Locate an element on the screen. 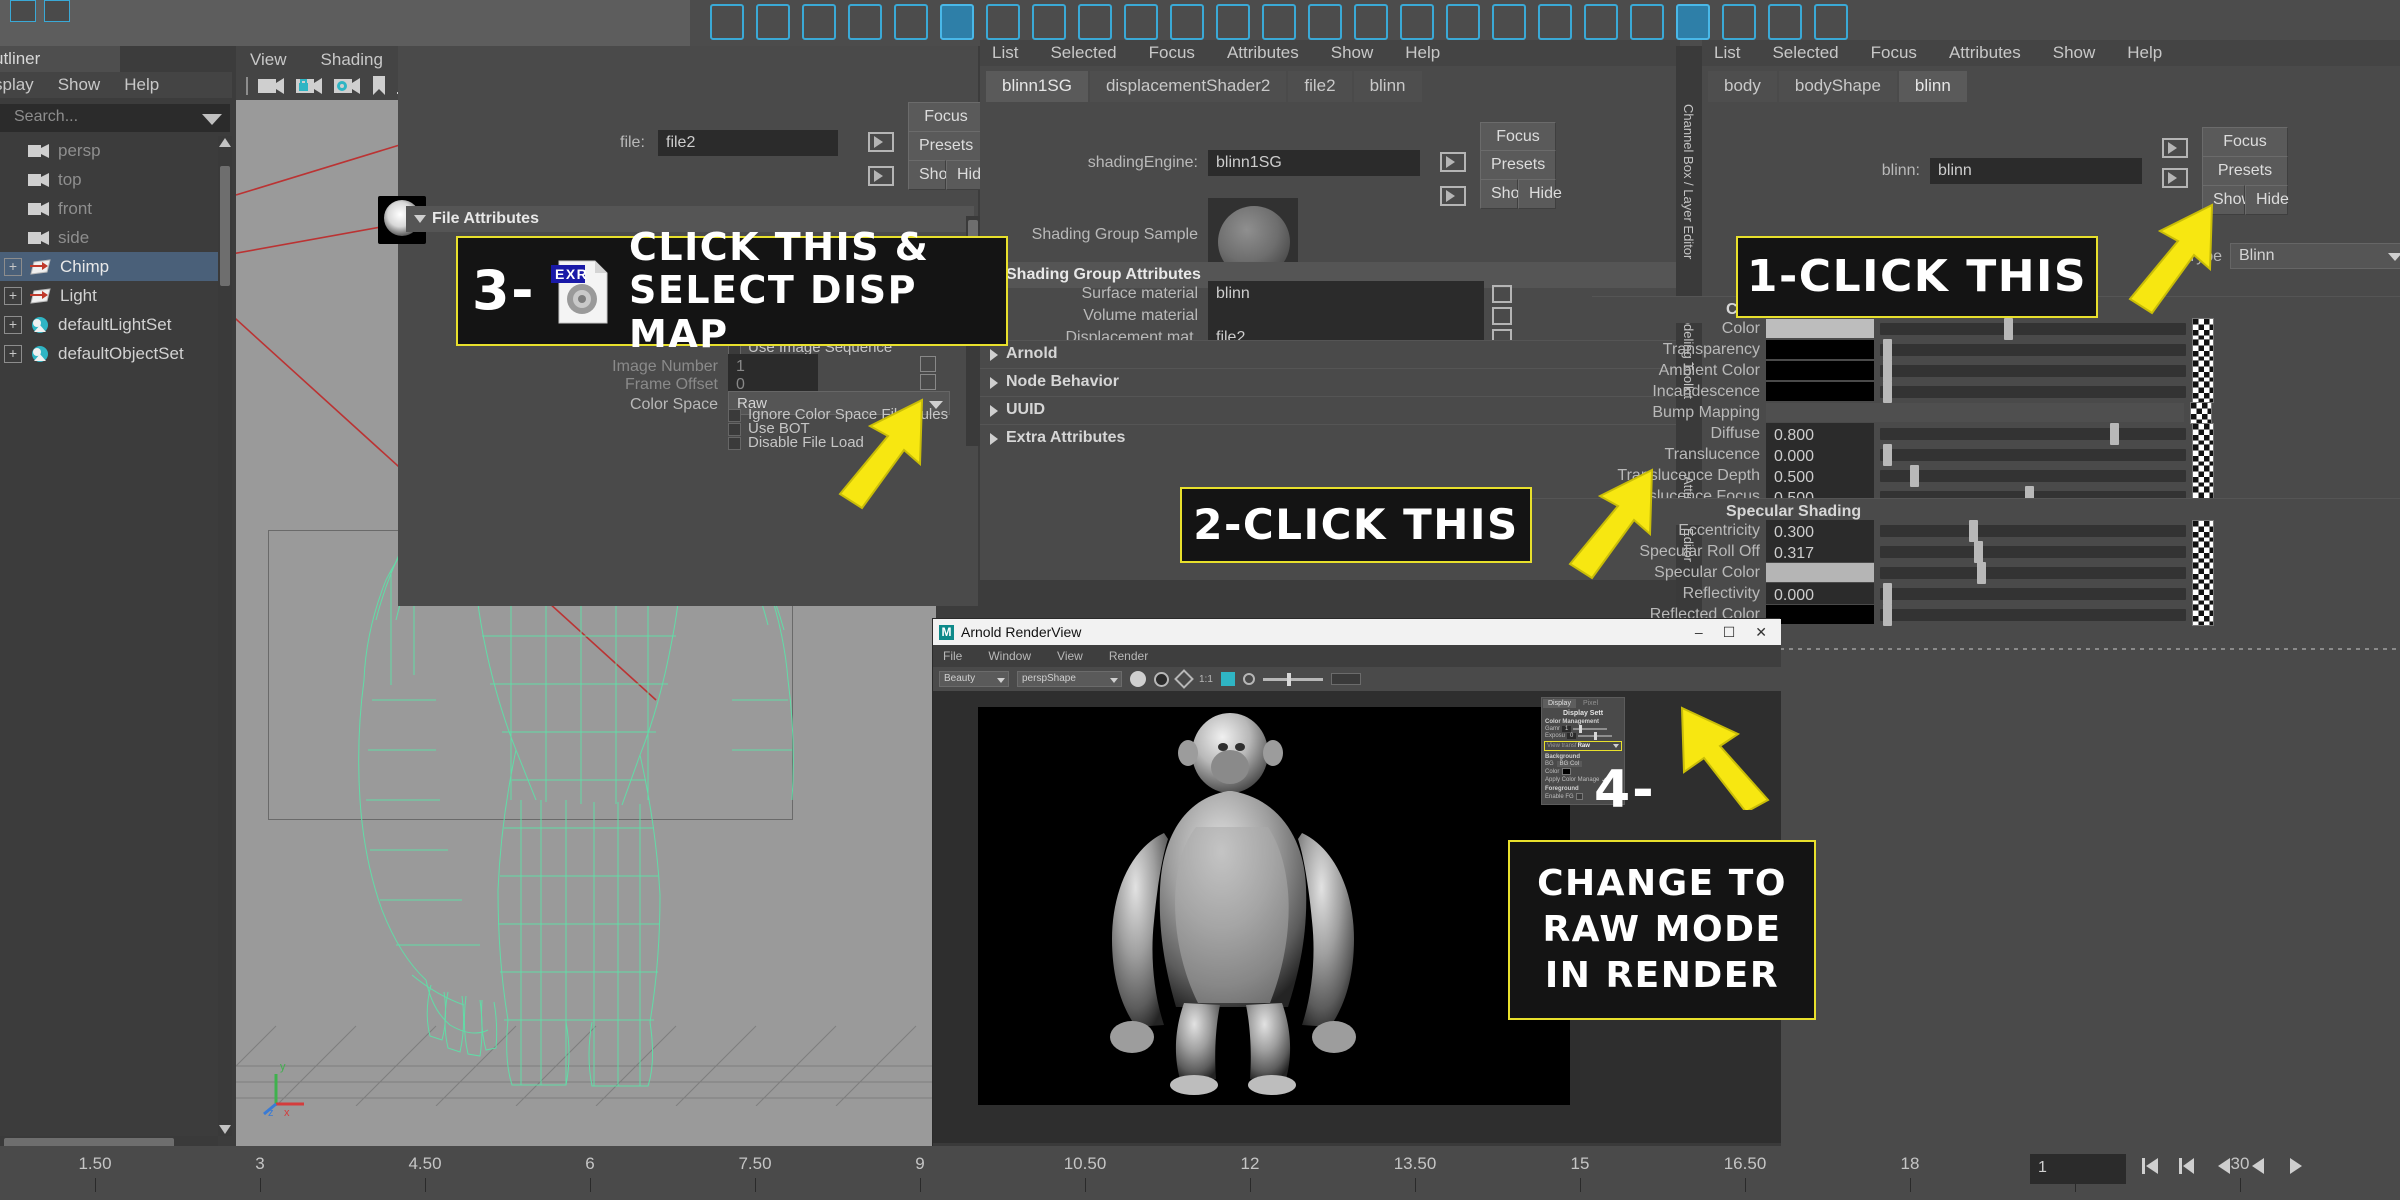 The image size is (2400, 1200). ae-hide-button: Hide is located at coordinates (2267, 200).